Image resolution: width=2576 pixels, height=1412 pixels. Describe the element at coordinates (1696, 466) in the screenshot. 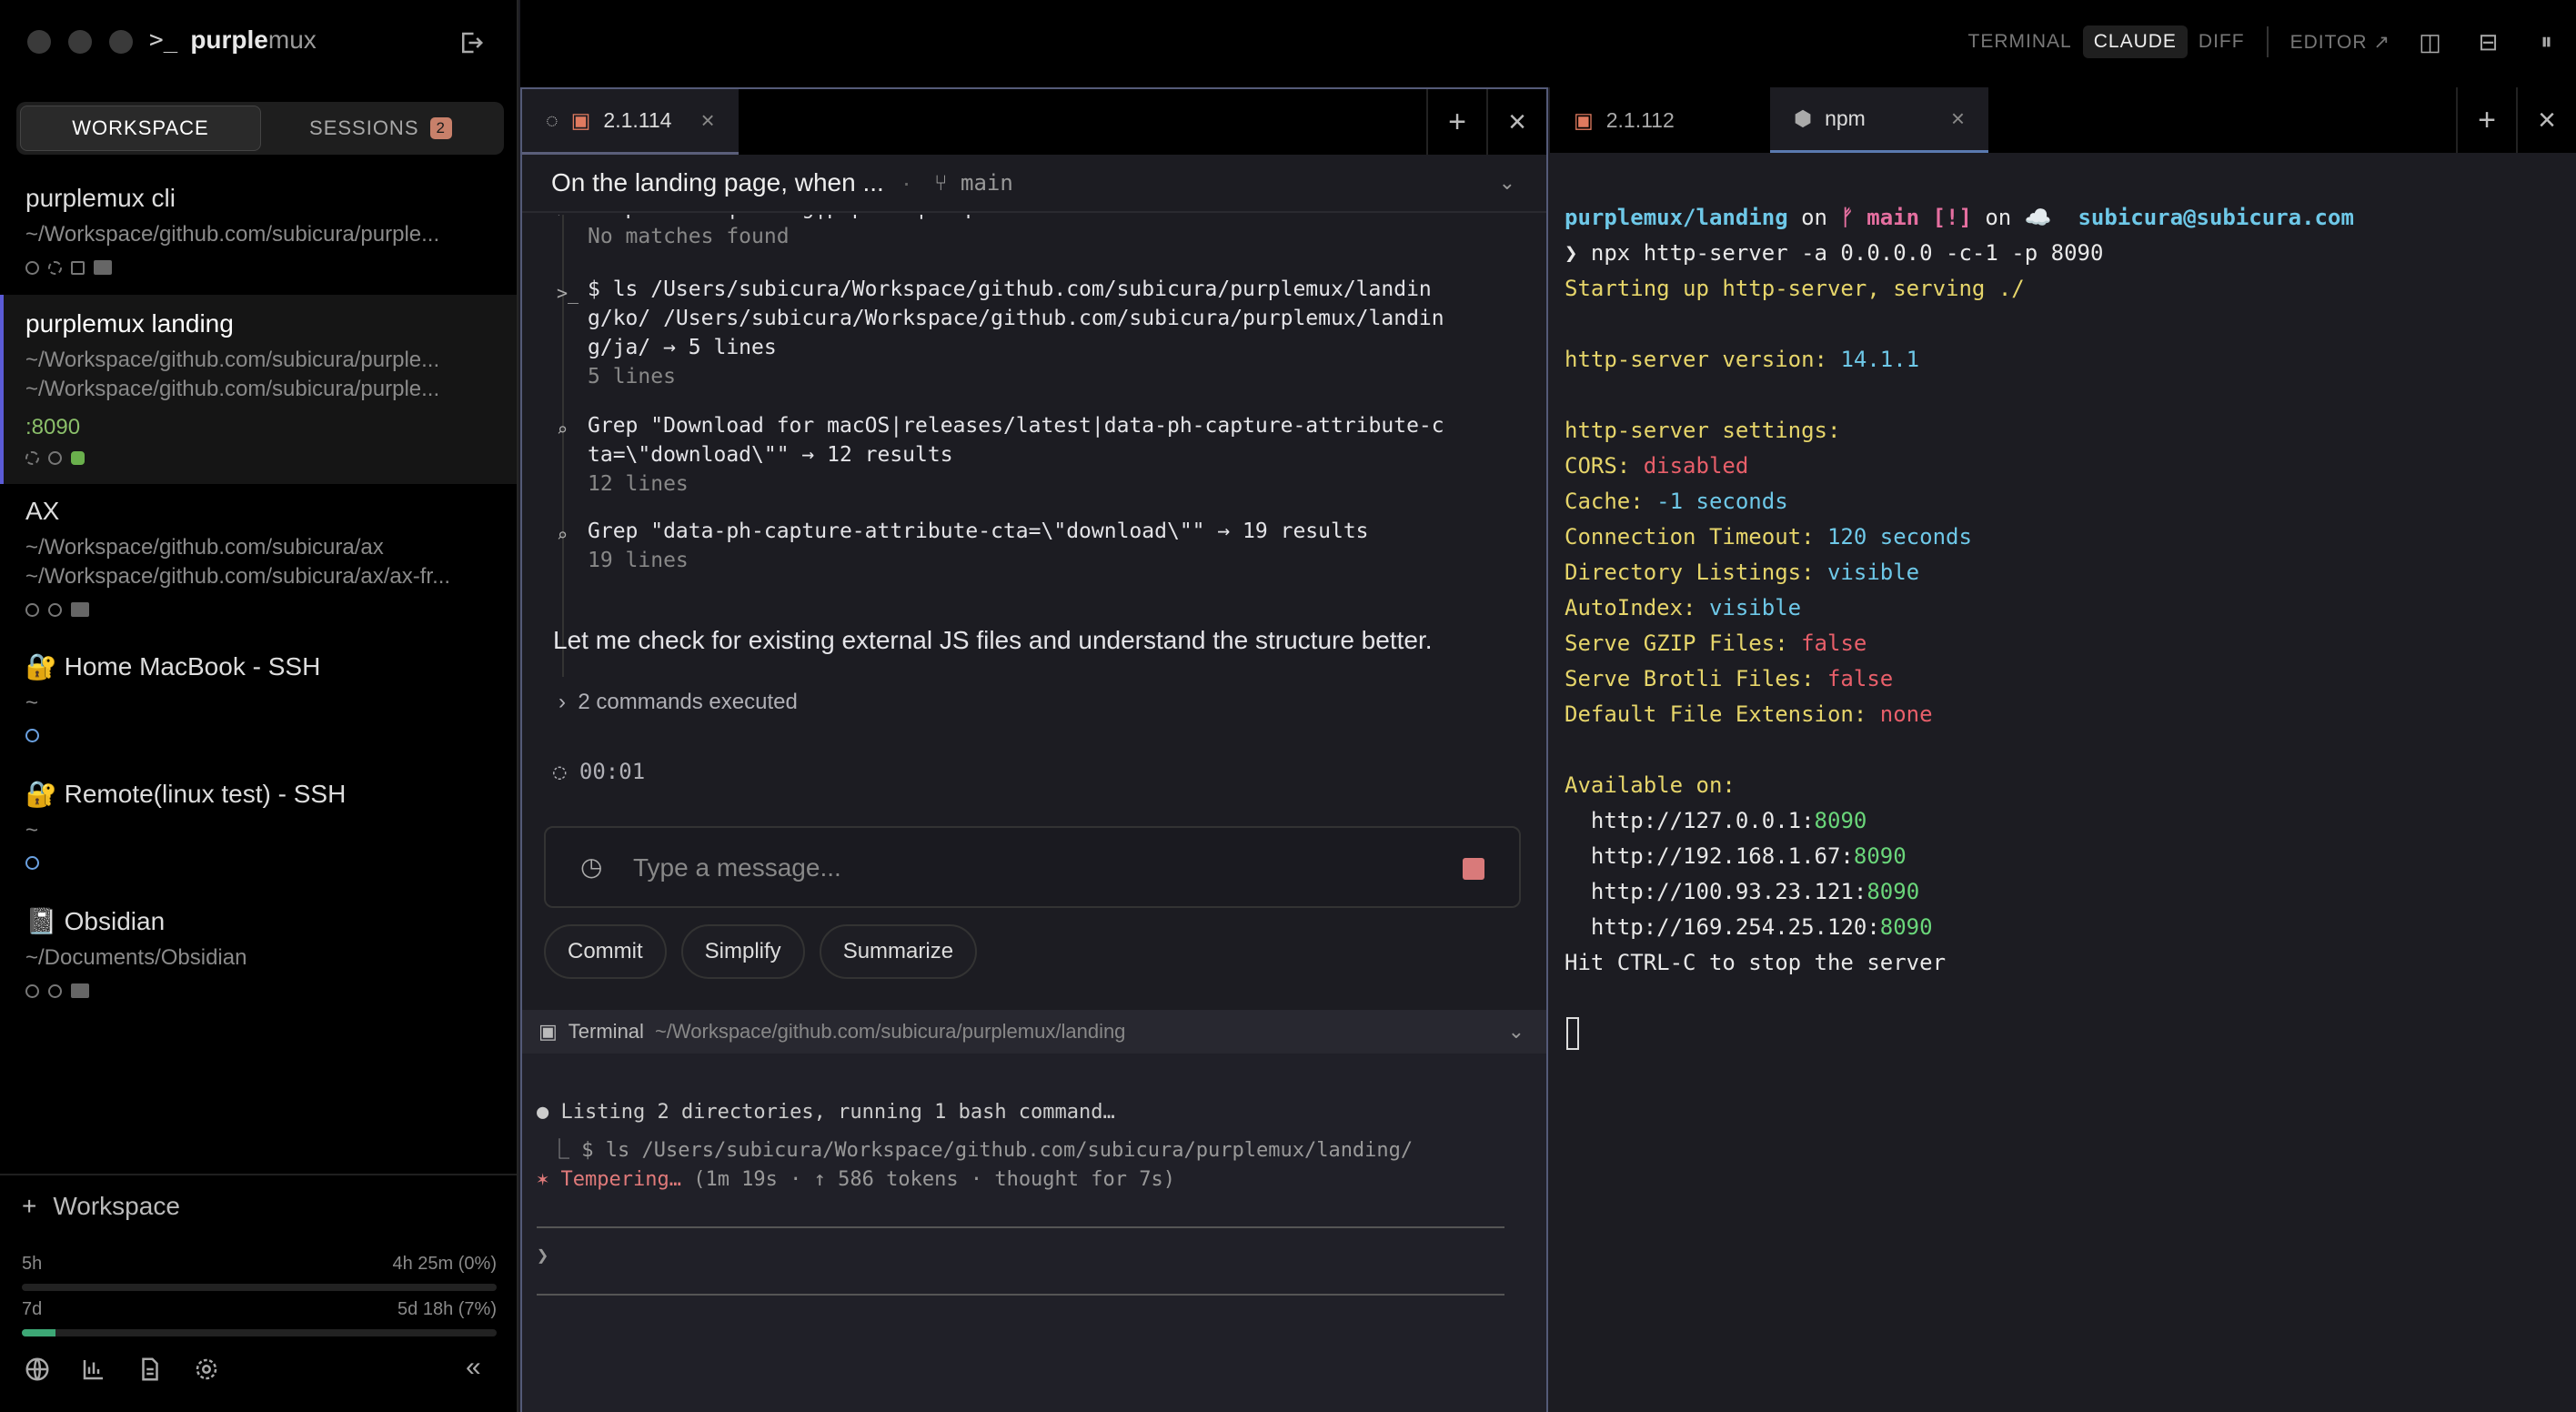

I see `output-value: disabled` at that location.